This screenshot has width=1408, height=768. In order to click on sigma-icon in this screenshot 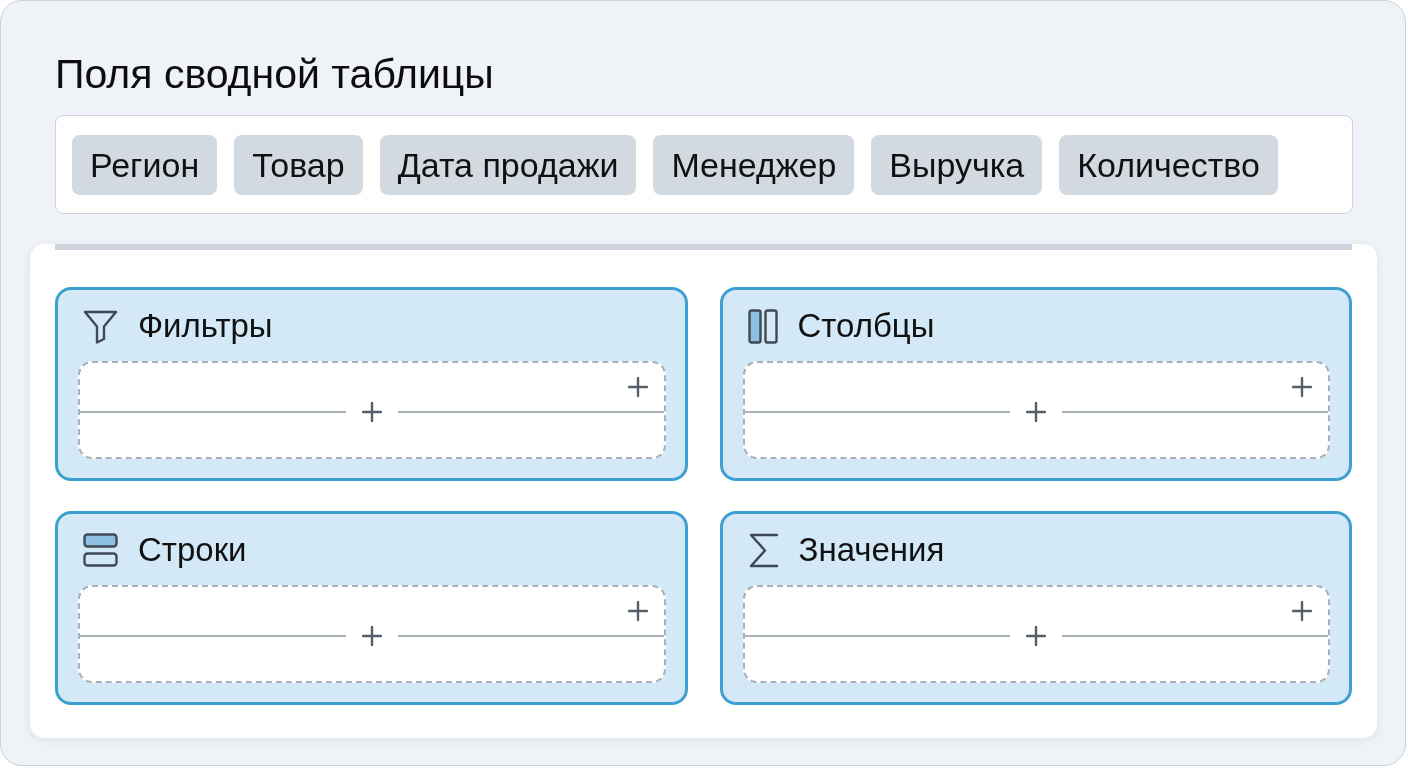, I will do `click(763, 550)`.